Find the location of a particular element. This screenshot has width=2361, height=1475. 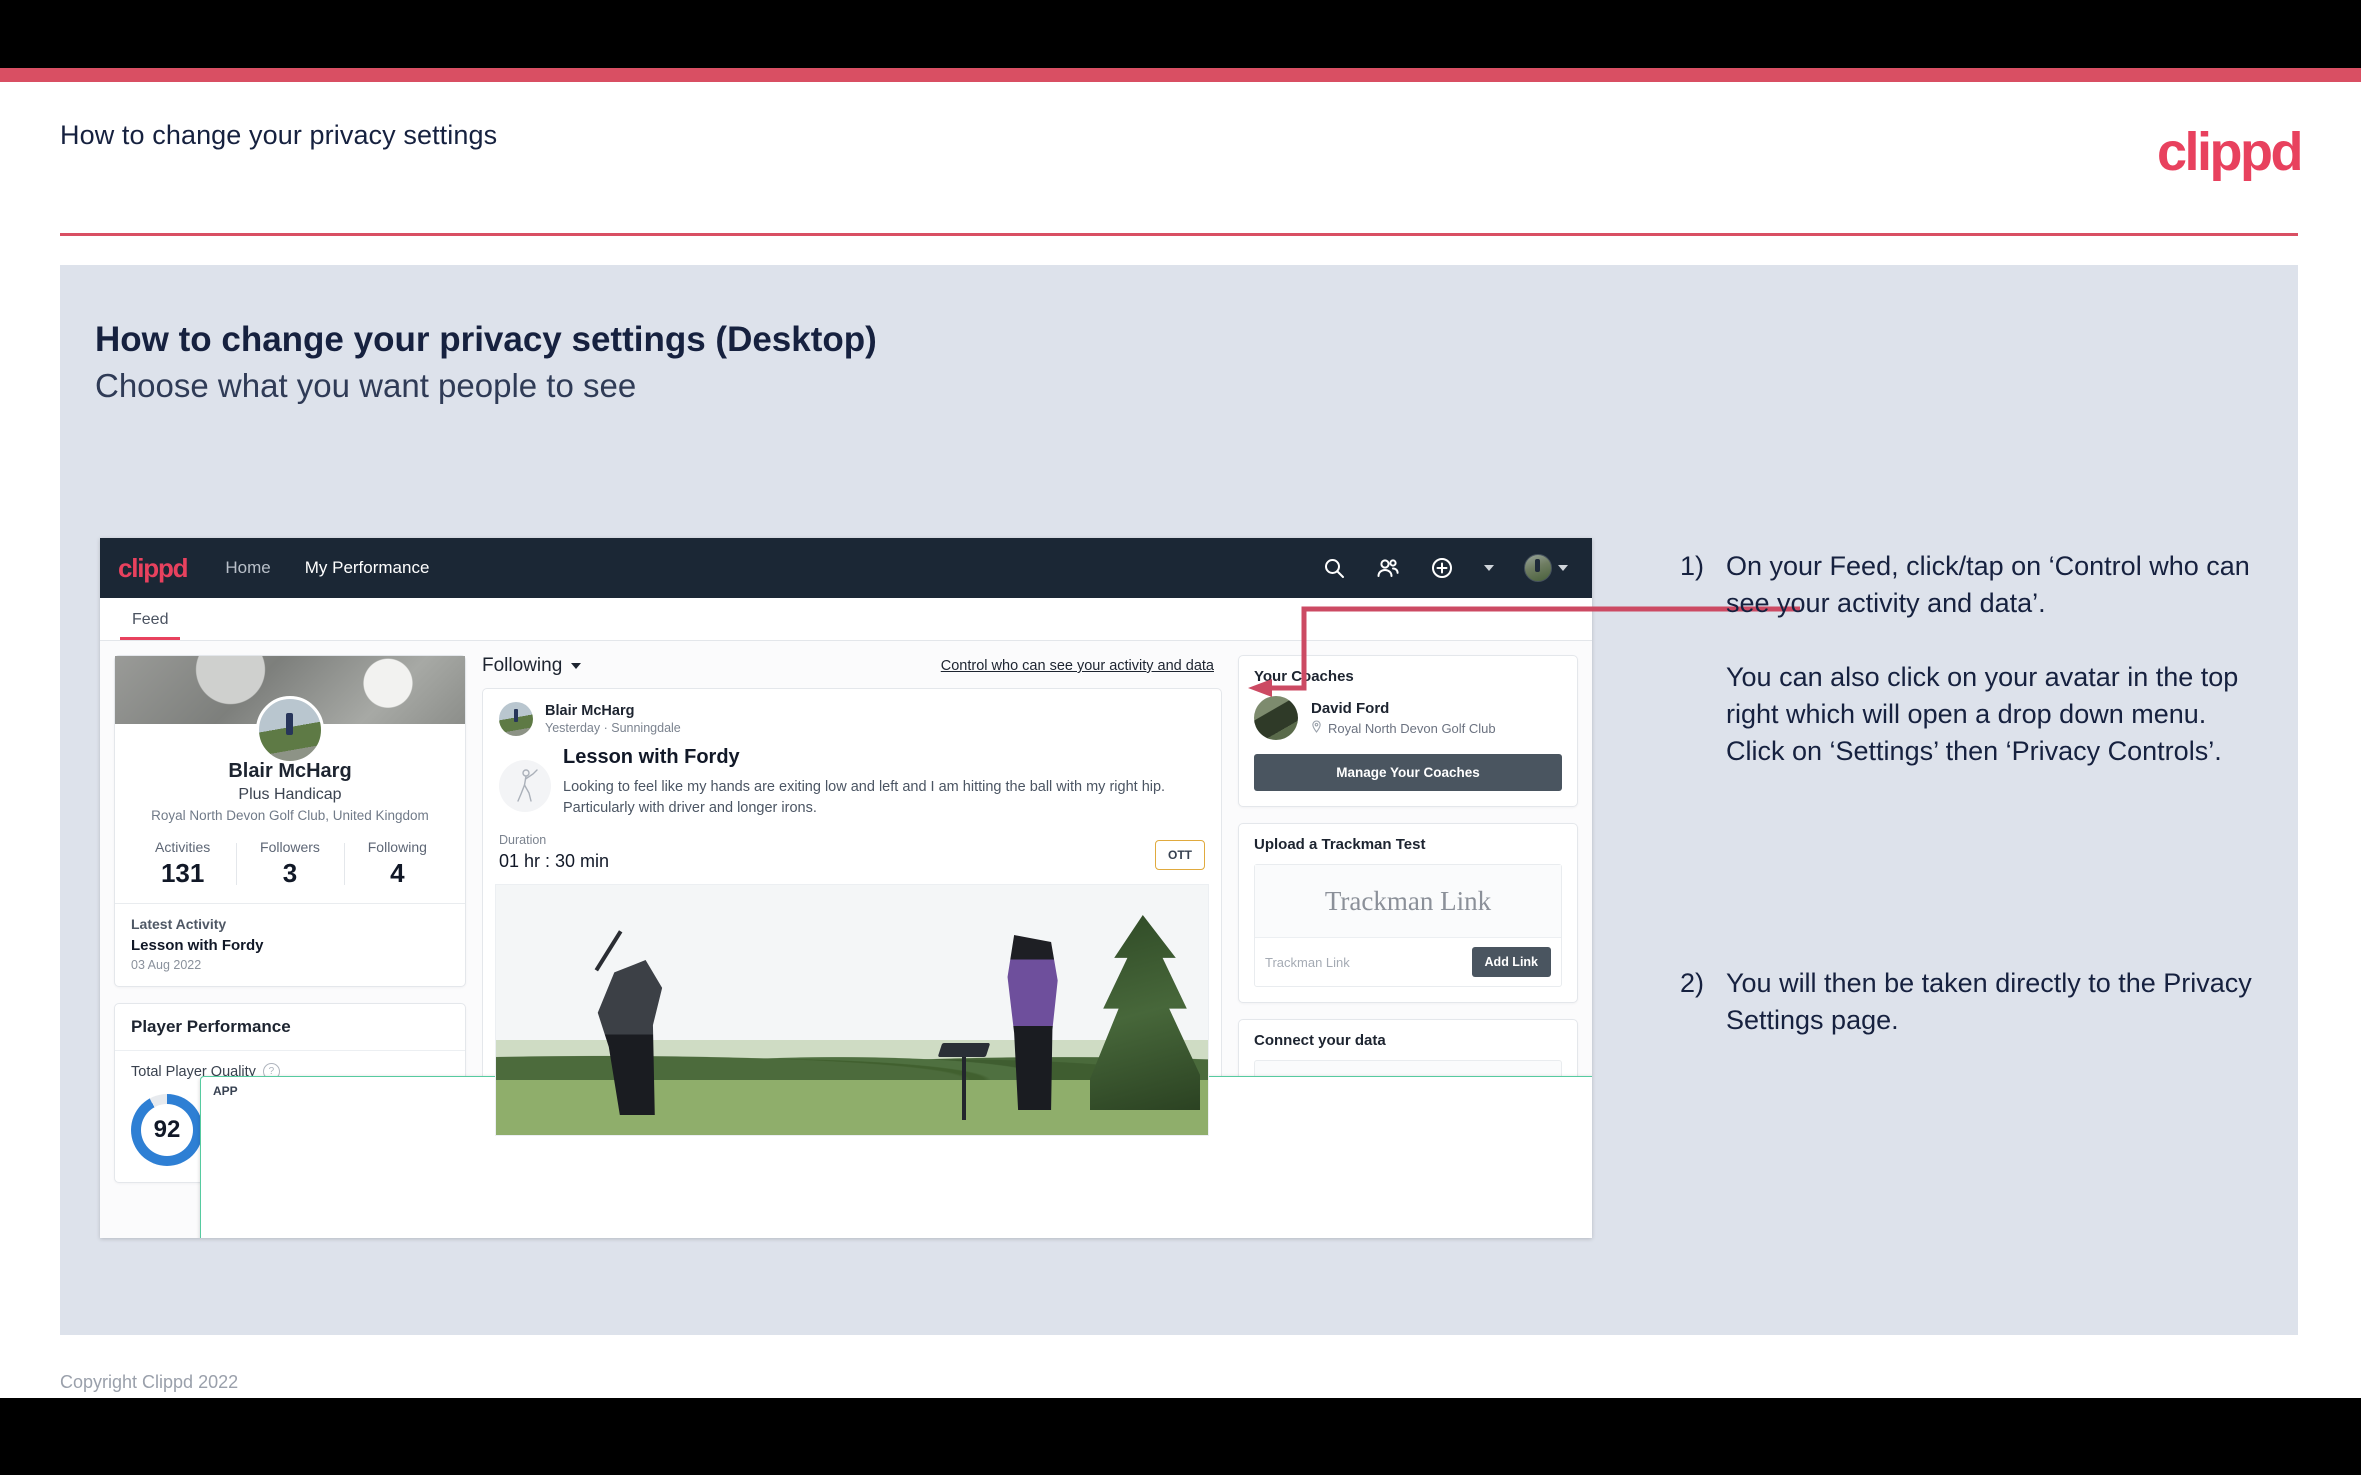

coach-figure is located at coordinates (1032, 1023).